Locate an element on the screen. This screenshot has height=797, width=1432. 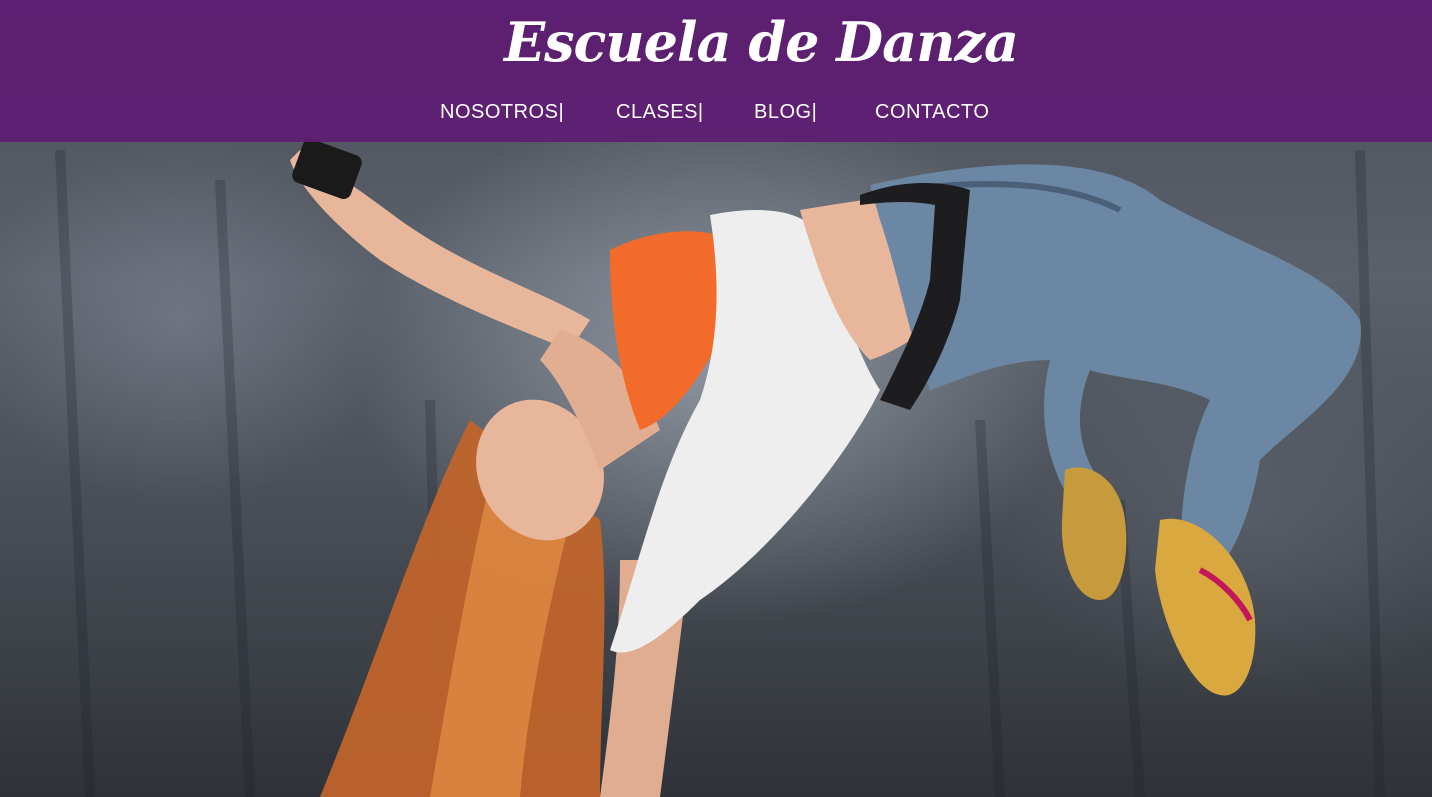
nav-item-nosotros: NOSOTROS| is located at coordinates (502, 112).